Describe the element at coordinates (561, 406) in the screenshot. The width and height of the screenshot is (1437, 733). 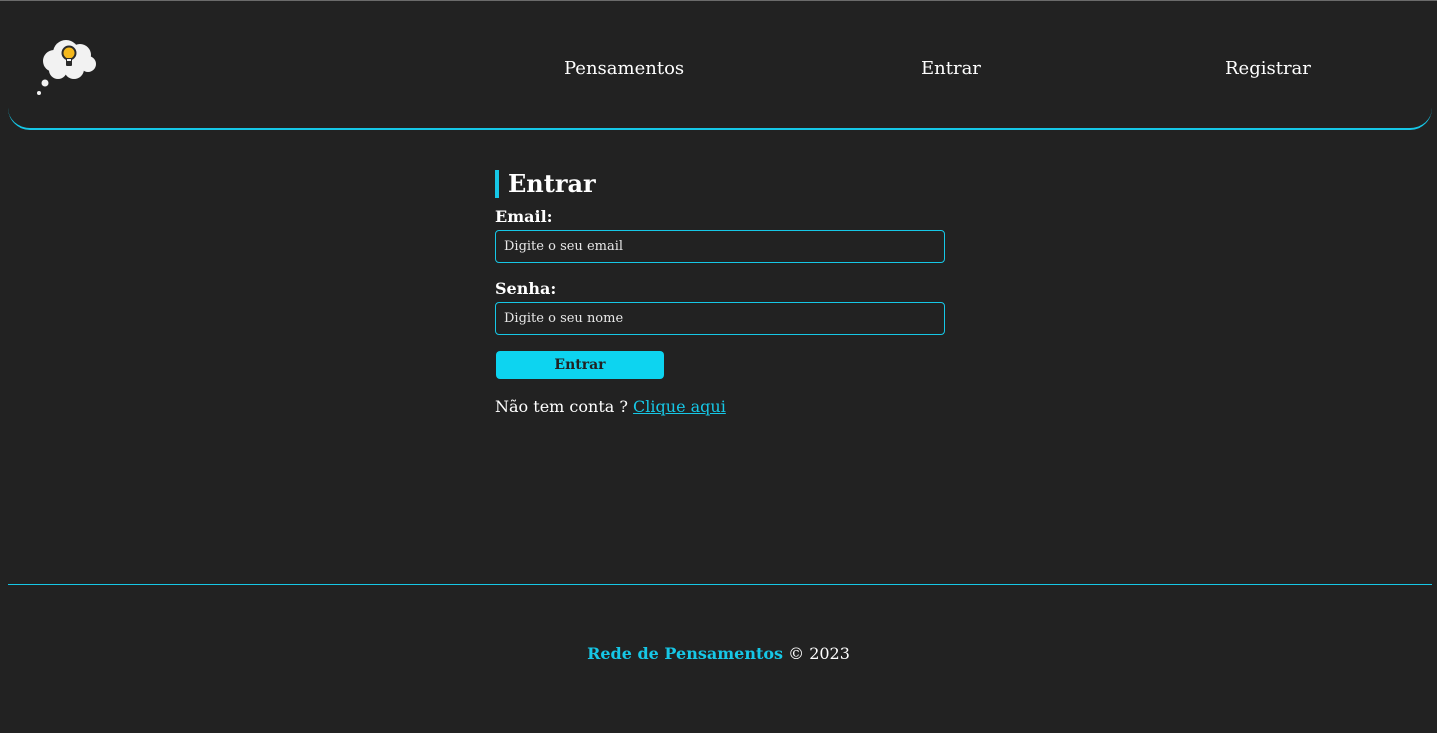
I see `register-prompt-text: Não tem conta ?` at that location.